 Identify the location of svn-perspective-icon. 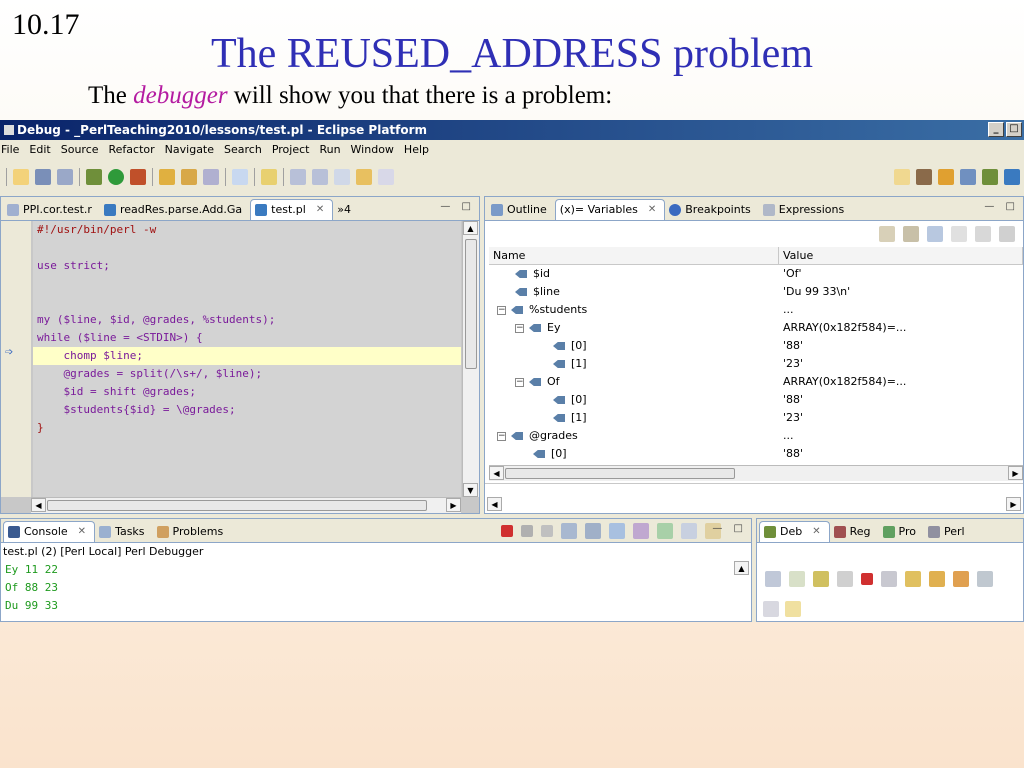
(946, 177).